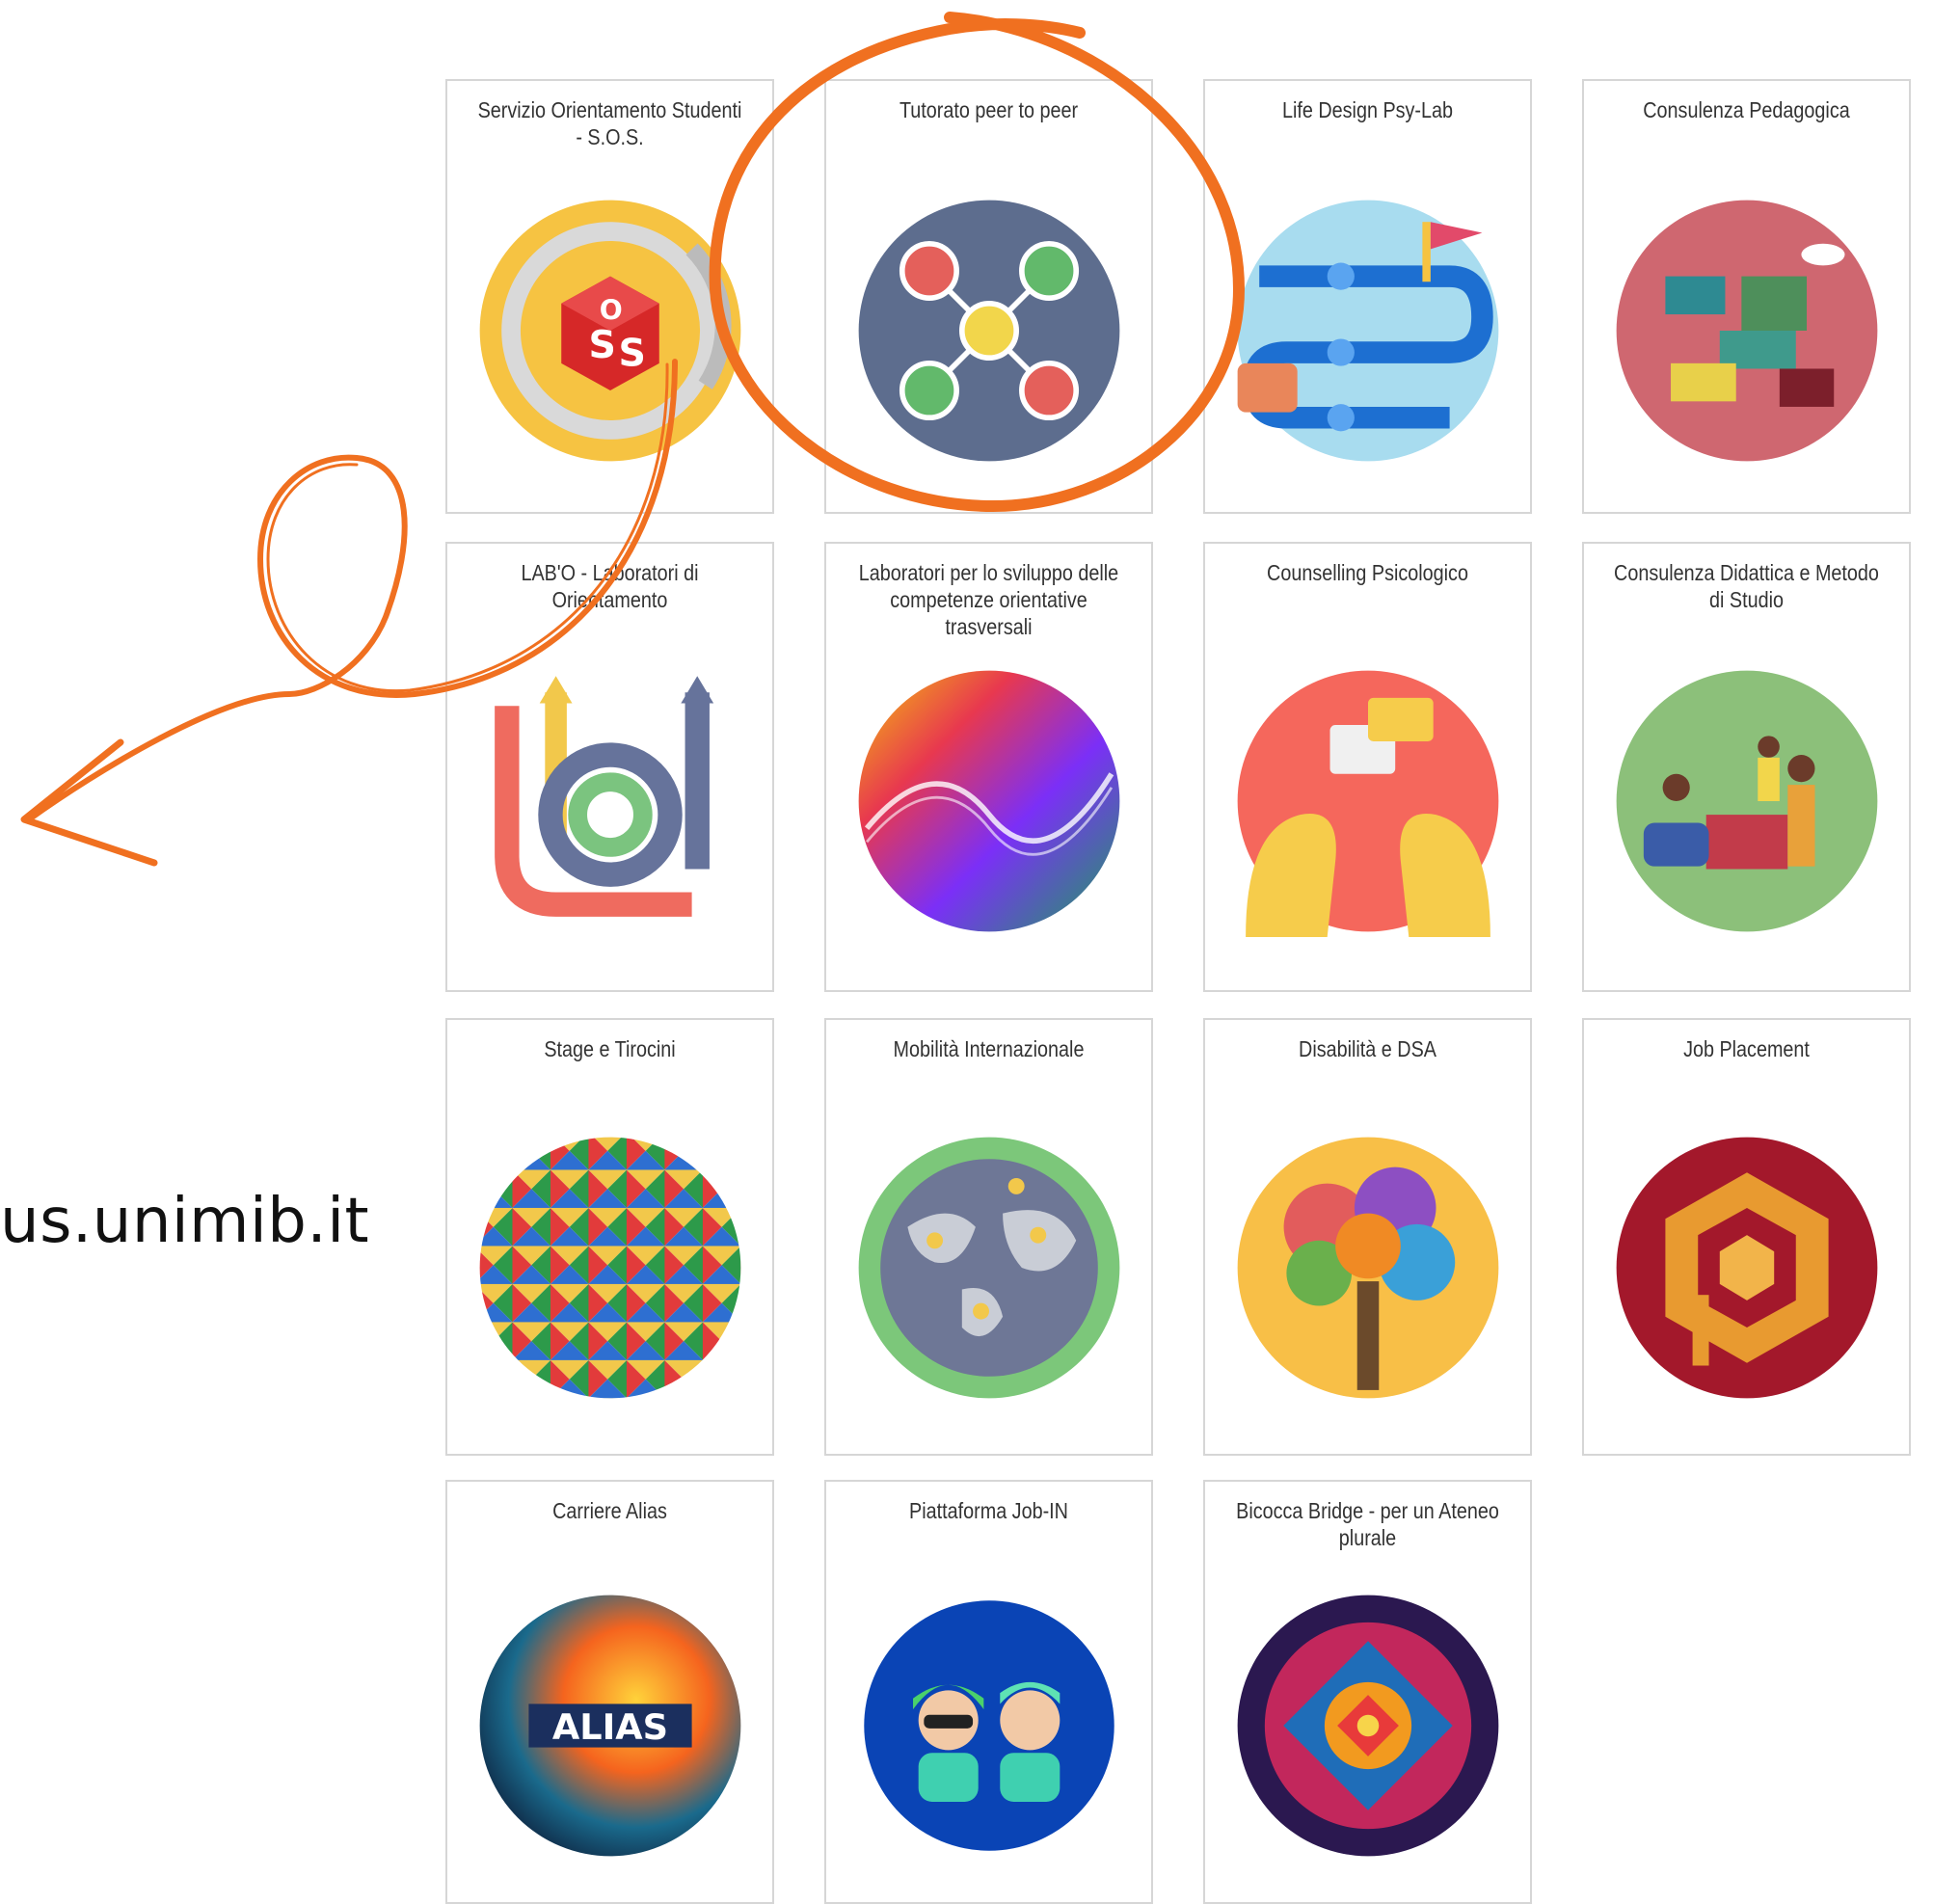  Describe the element at coordinates (1368, 1726) in the screenshot. I see `mandala-icon` at that location.